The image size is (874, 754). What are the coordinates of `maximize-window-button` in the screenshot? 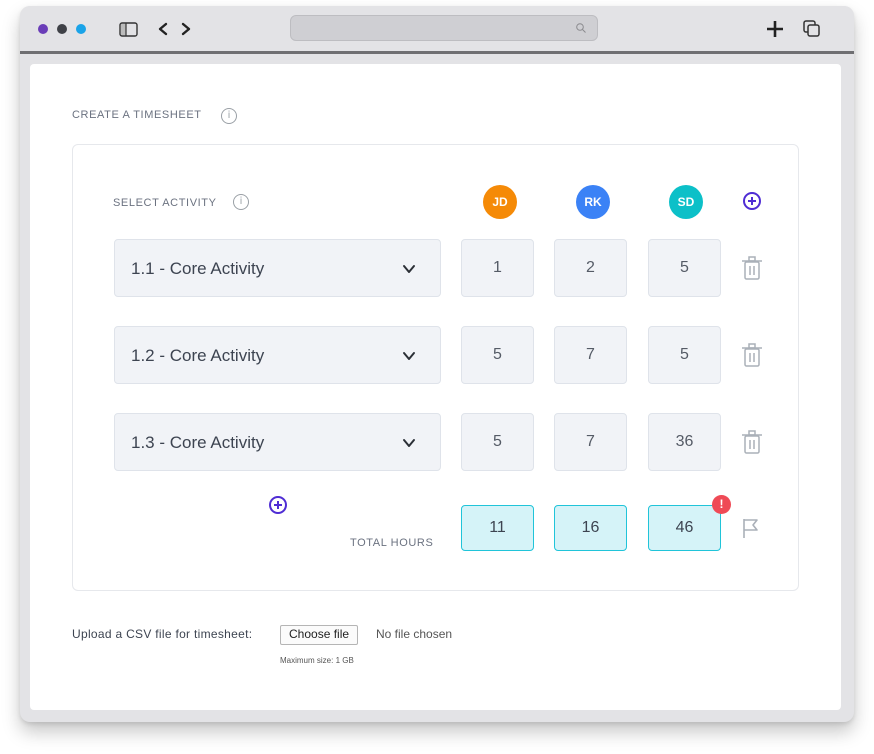 It's located at (81, 29).